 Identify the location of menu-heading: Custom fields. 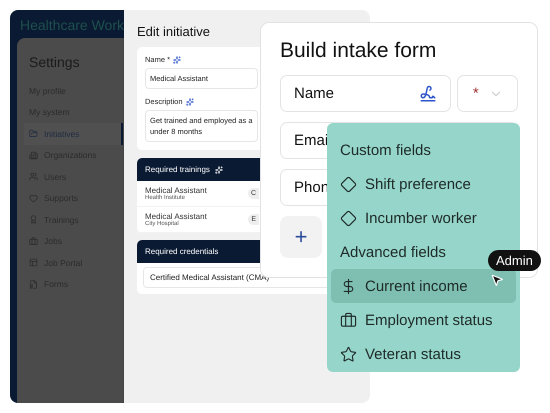
(385, 150).